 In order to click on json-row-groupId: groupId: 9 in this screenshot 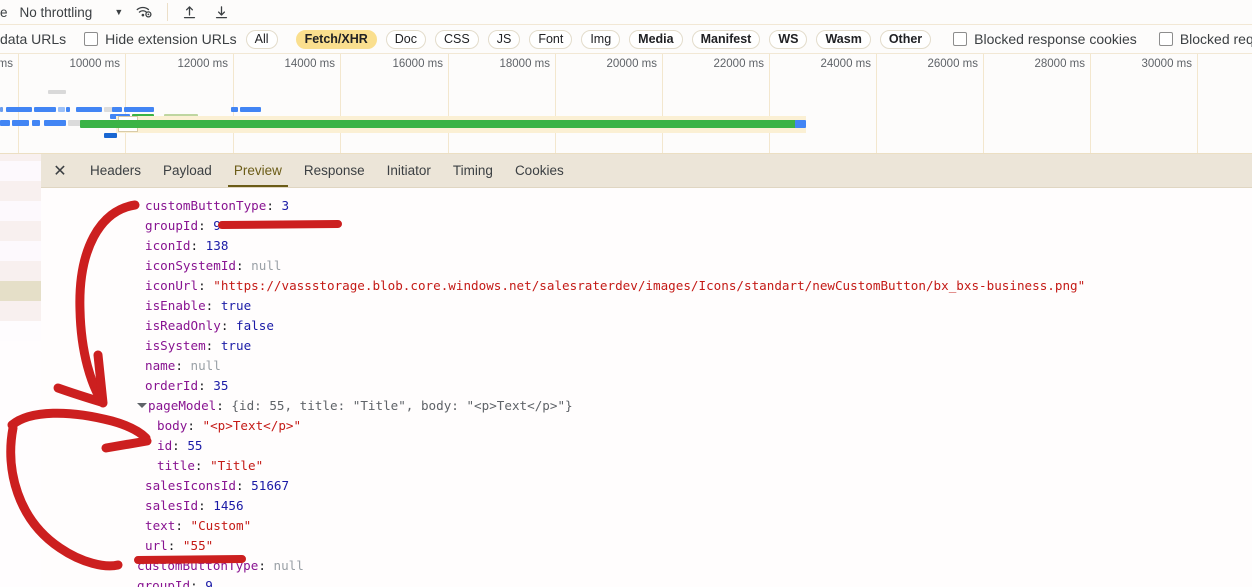, I will do `click(646, 226)`.